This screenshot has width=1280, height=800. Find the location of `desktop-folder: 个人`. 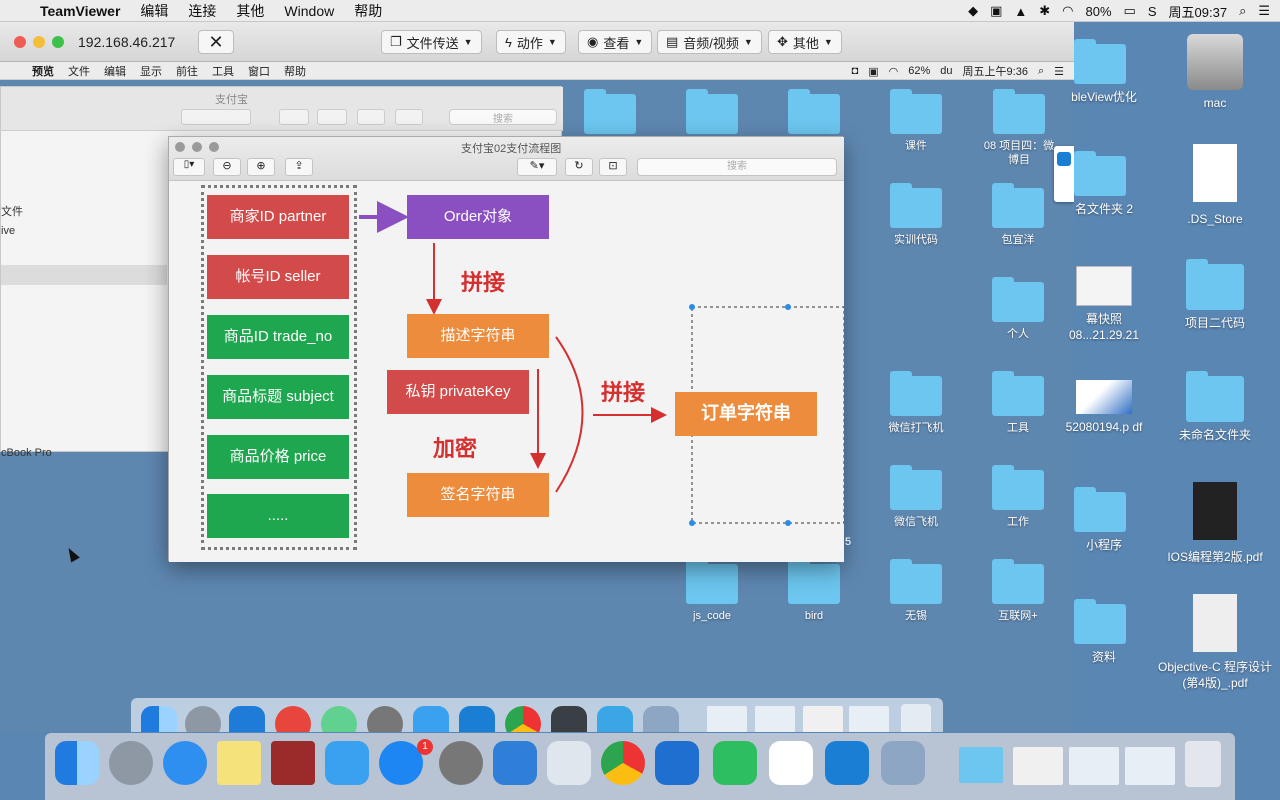

desktop-folder: 个人 is located at coordinates (1018, 309).